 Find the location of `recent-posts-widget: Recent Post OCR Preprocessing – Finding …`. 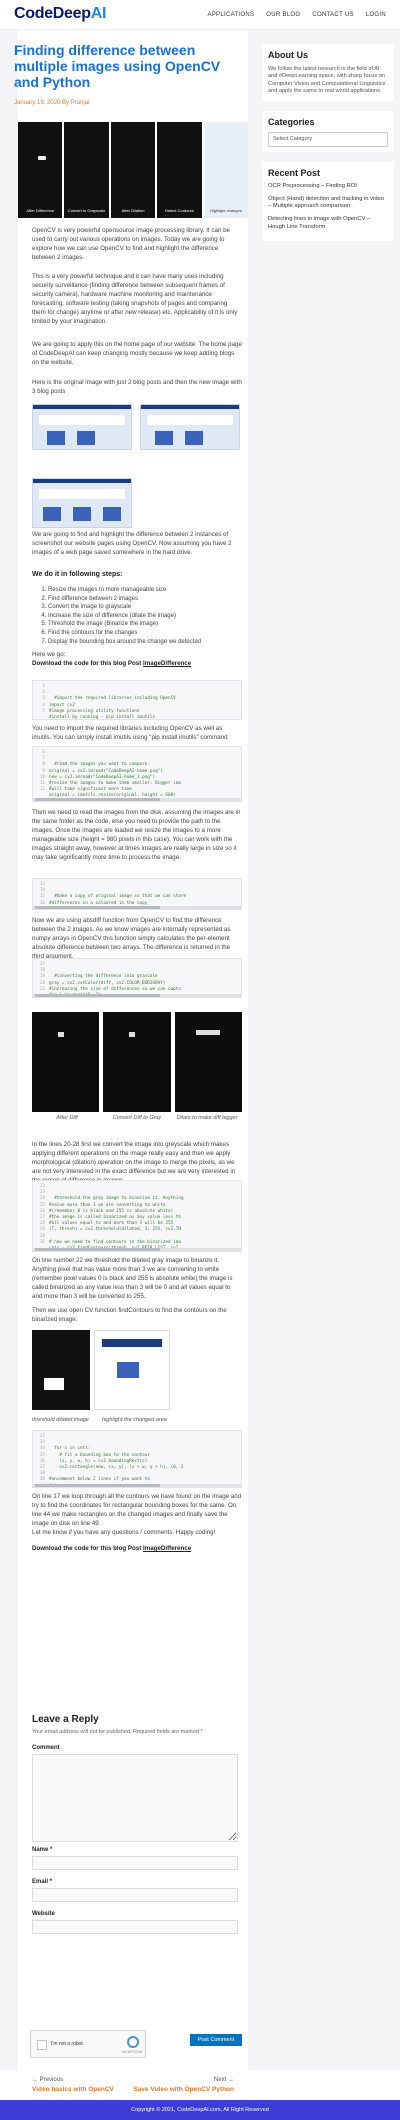

recent-posts-widget: Recent Post OCR Preprocessing – Finding … is located at coordinates (328, 201).